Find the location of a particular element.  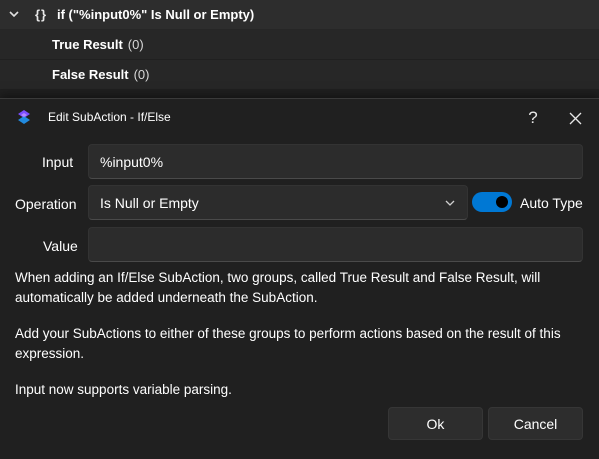

input-label: Input is located at coordinates (58, 162).